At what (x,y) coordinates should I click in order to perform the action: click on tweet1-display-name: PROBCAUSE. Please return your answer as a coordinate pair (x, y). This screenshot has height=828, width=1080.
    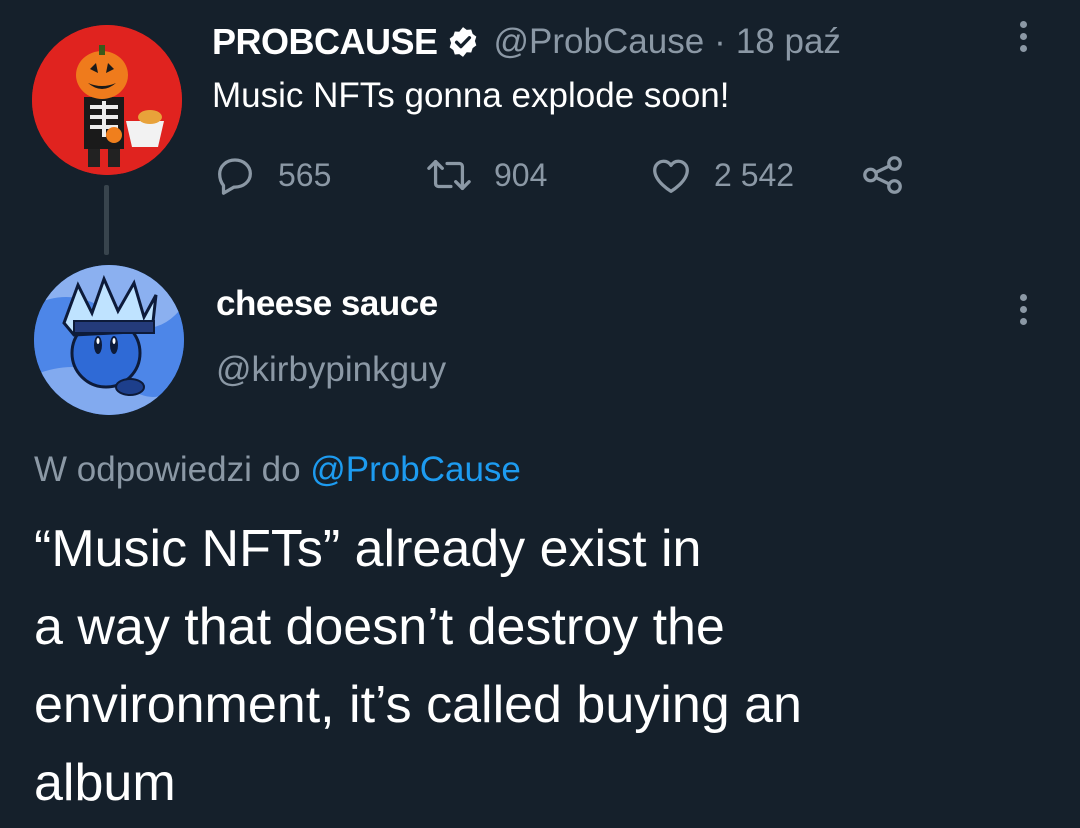
    Looking at the image, I should click on (325, 42).